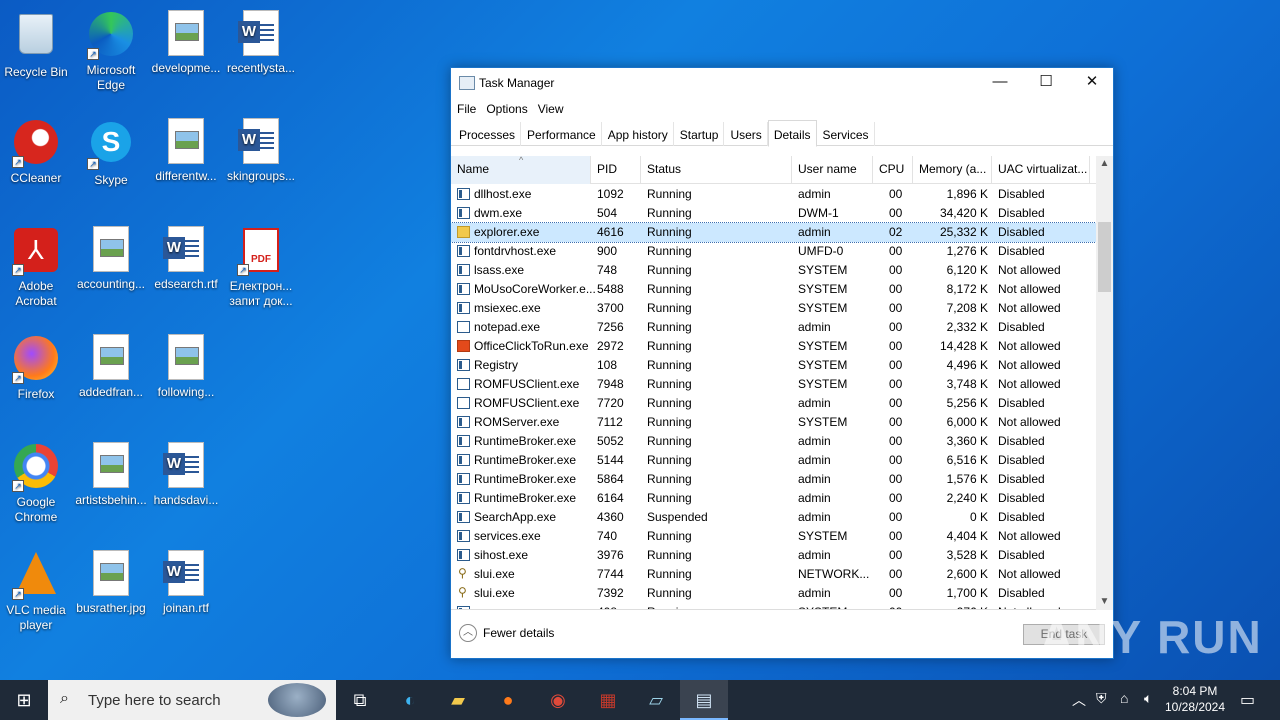 The width and height of the screenshot is (1280, 720). I want to click on menu-file: File, so click(469, 107).